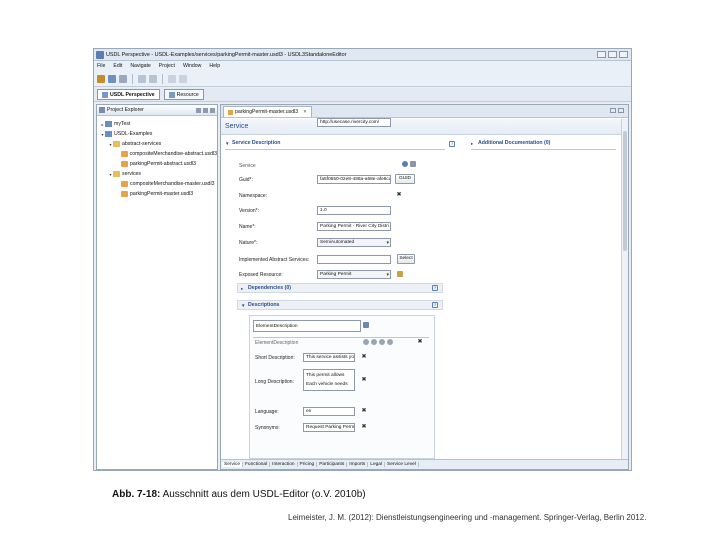 The height and width of the screenshot is (540, 720). What do you see at coordinates (405, 164) in the screenshot?
I see `refresh-icon` at bounding box center [405, 164].